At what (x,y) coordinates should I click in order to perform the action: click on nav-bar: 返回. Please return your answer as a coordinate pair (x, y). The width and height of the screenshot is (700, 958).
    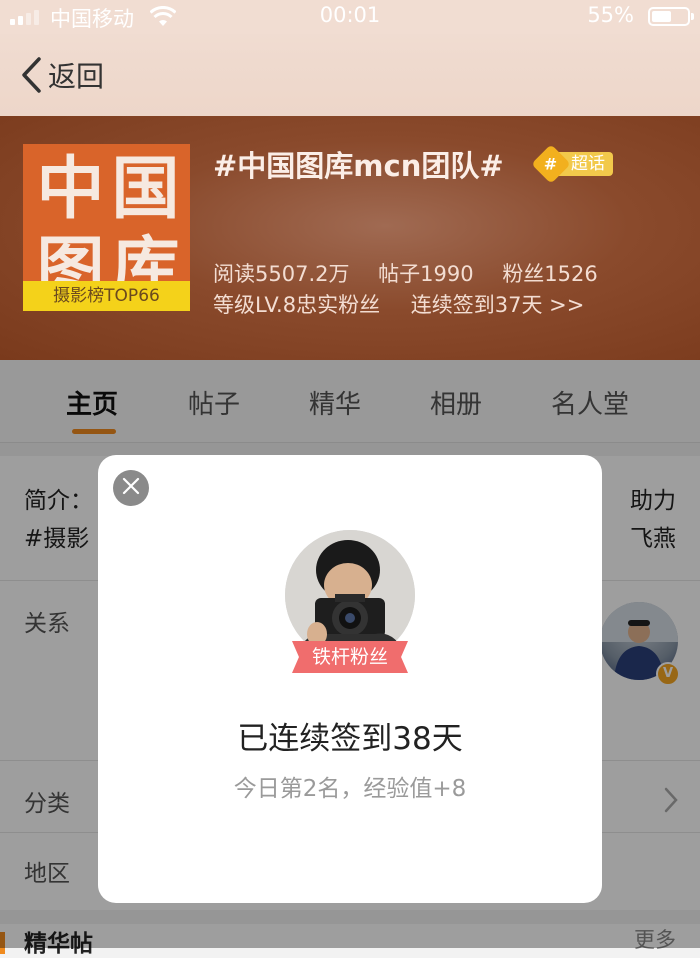
    Looking at the image, I should click on (350, 75).